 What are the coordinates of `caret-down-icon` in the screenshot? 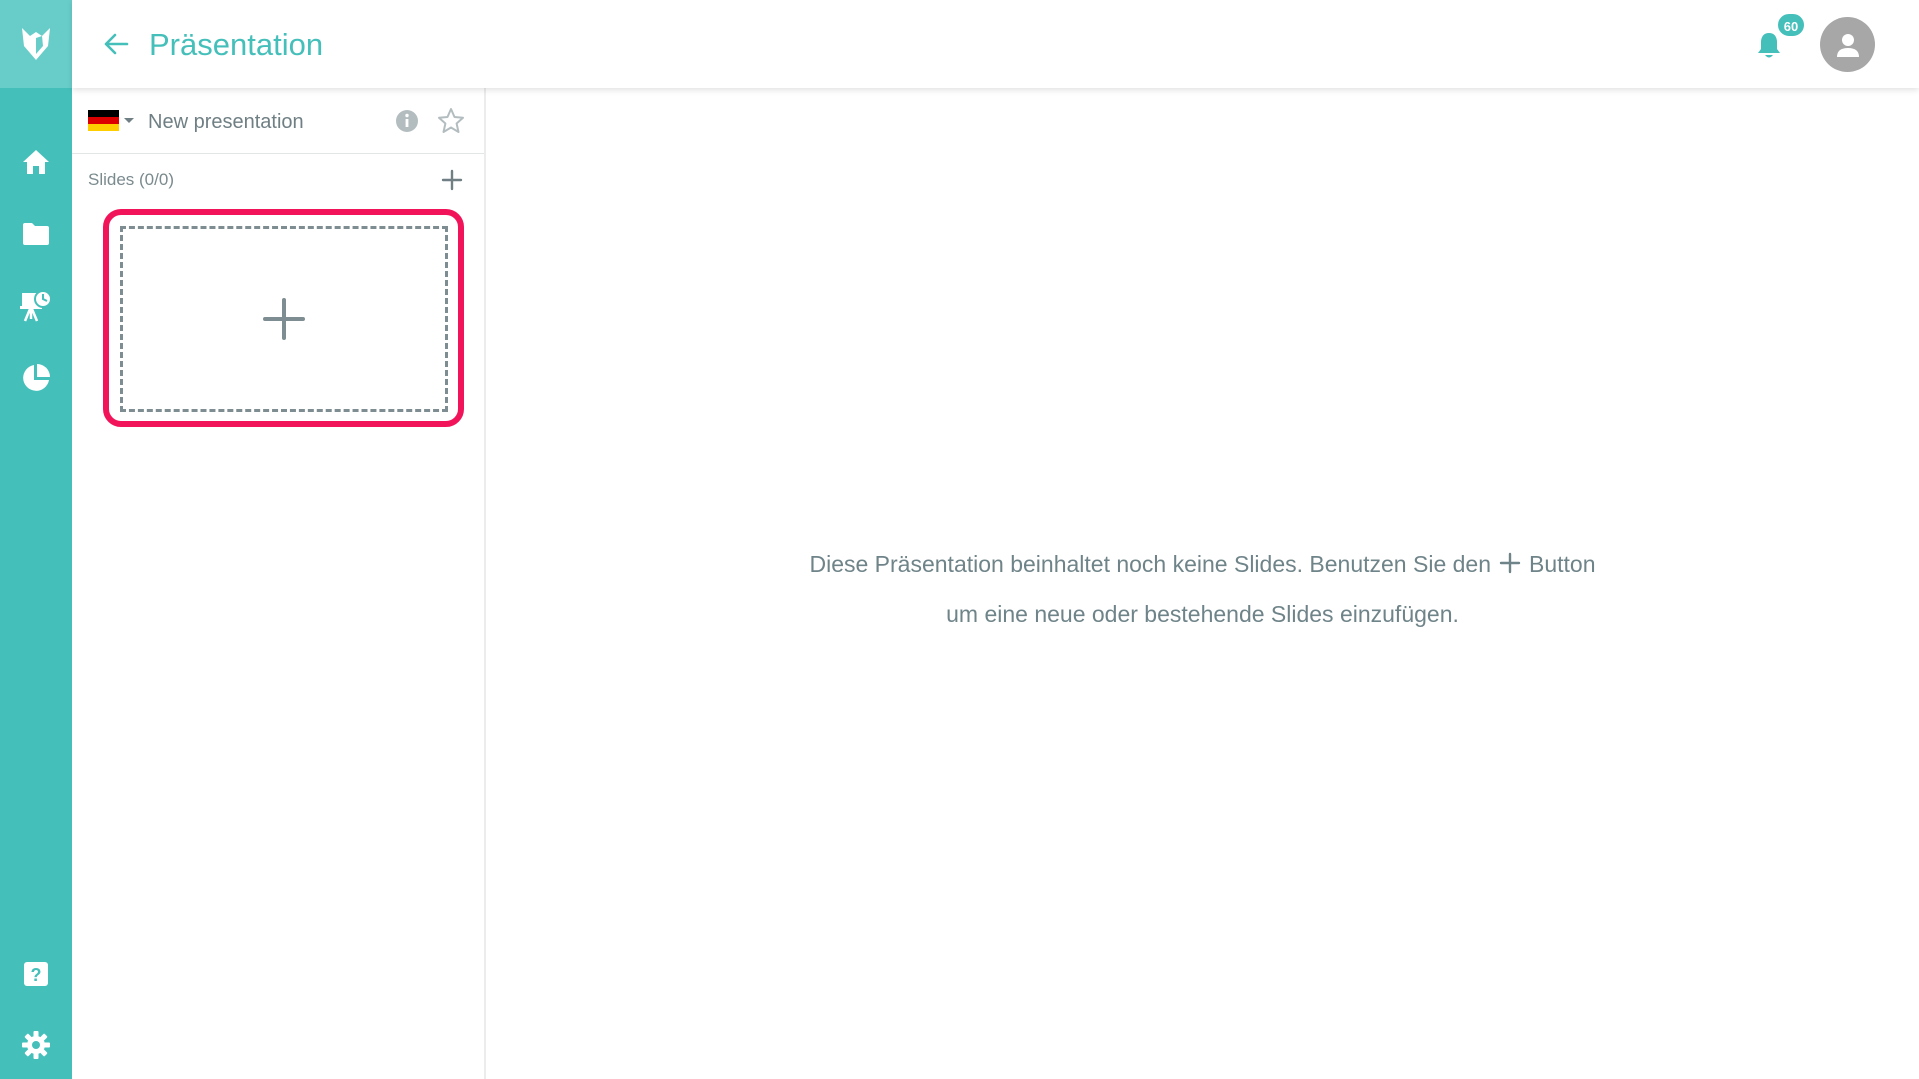 It's located at (129, 120).